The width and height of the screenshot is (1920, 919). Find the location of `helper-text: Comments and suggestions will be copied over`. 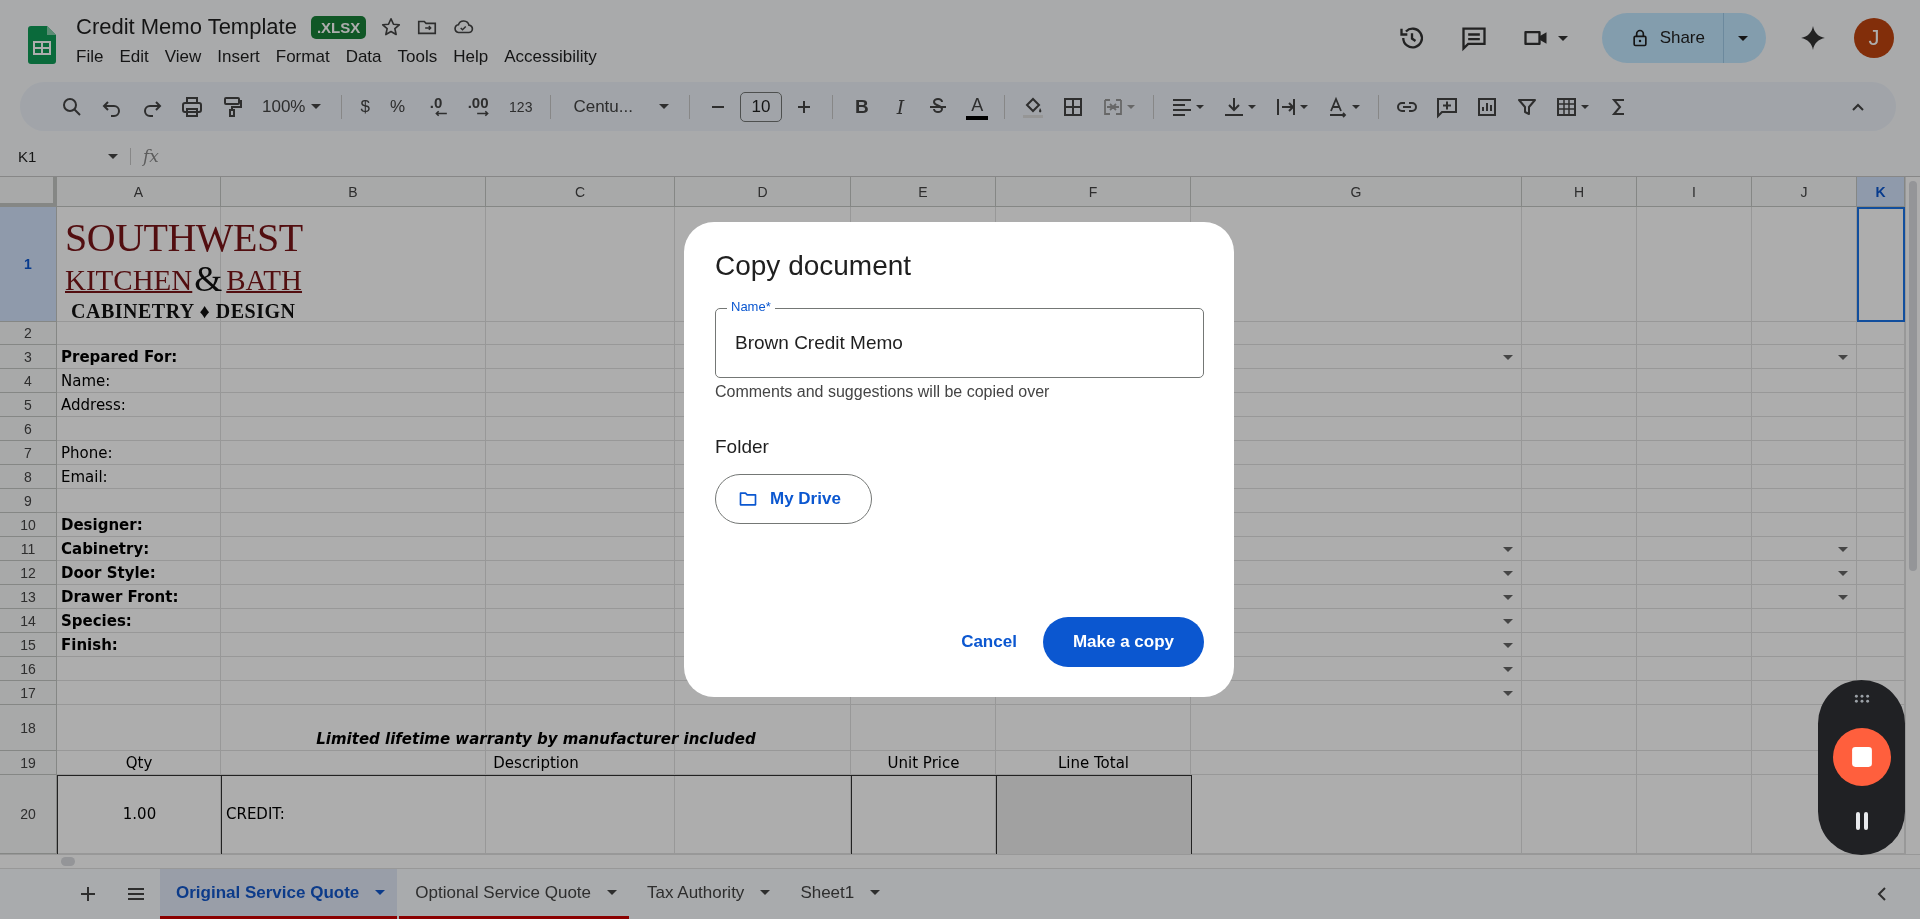

helper-text: Comments and suggestions will be copied over is located at coordinates (883, 392).